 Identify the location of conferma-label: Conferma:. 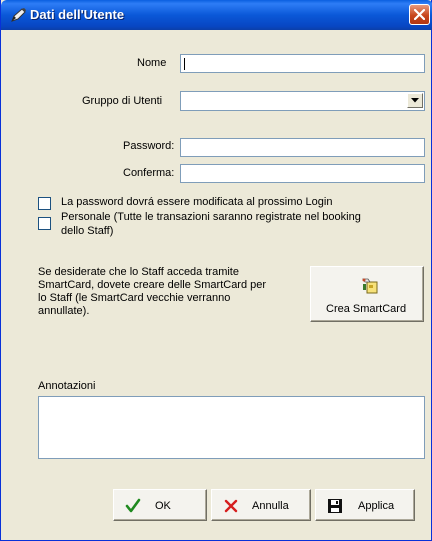
(149, 173).